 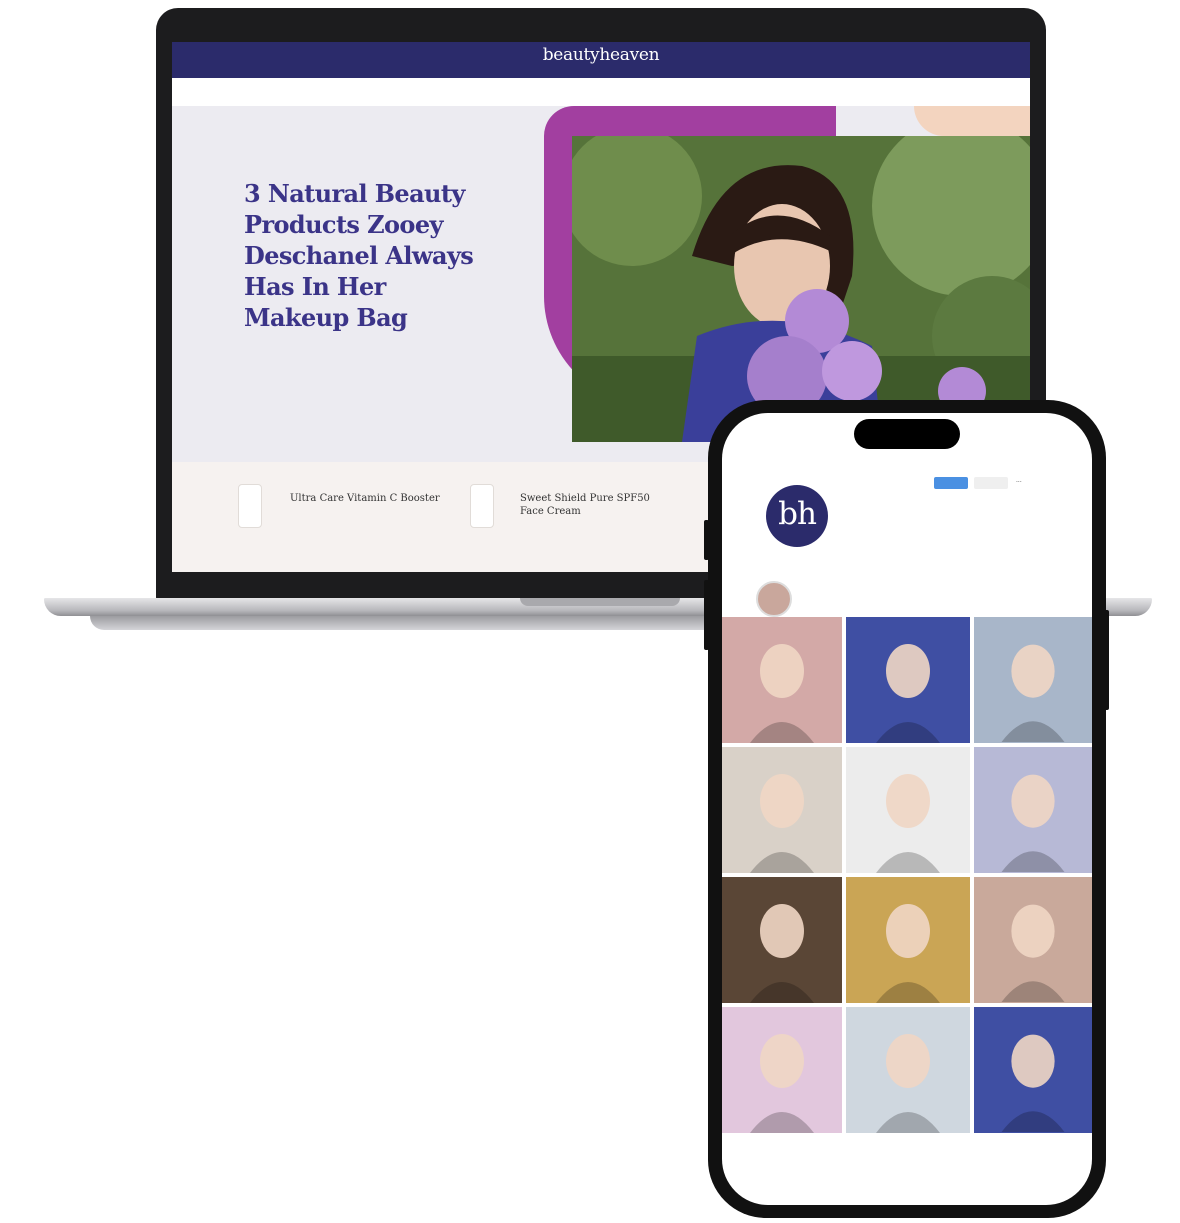 I want to click on post-tile-two-blondes, so click(x=1033, y=680).